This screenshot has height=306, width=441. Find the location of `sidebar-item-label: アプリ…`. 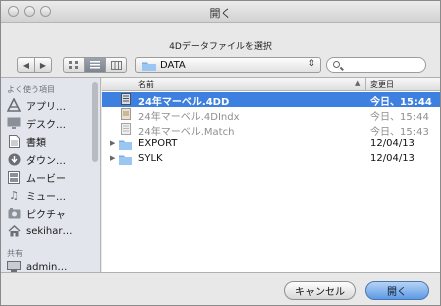

sidebar-item-label: アプリ… is located at coordinates (46, 107).